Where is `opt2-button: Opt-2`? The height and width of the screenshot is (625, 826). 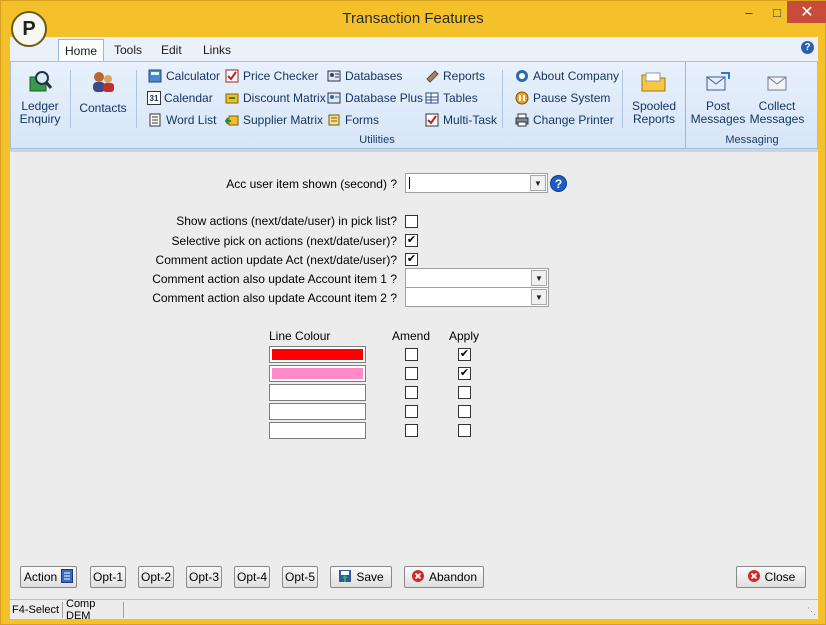
opt2-button: Opt-2 is located at coordinates (156, 577).